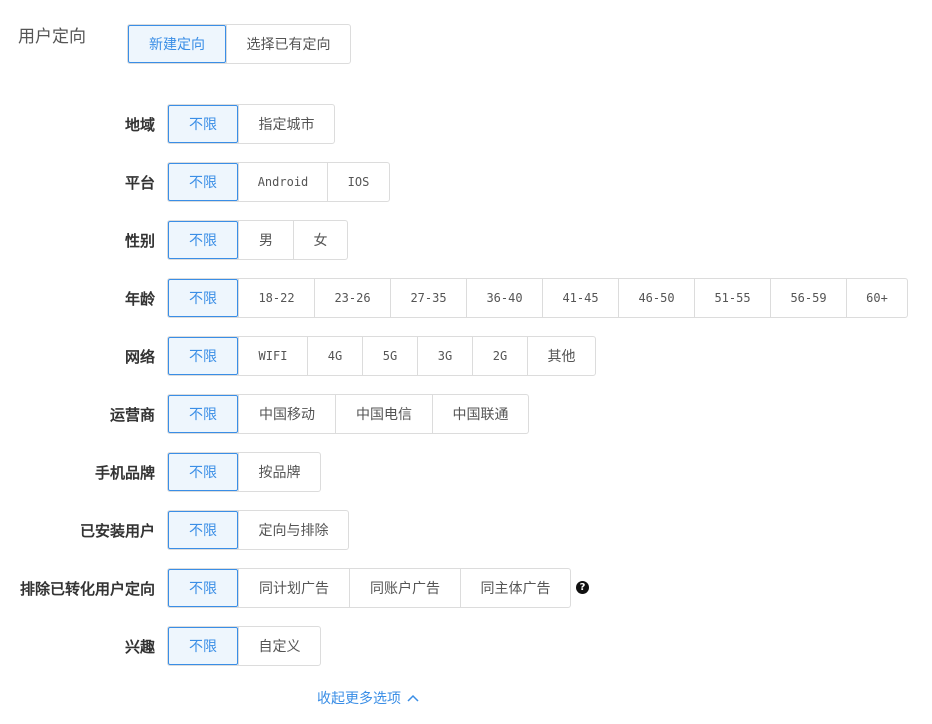  I want to click on network-options: 不限 WIFI 4G 5G 3G 2G 其他, so click(381, 356).